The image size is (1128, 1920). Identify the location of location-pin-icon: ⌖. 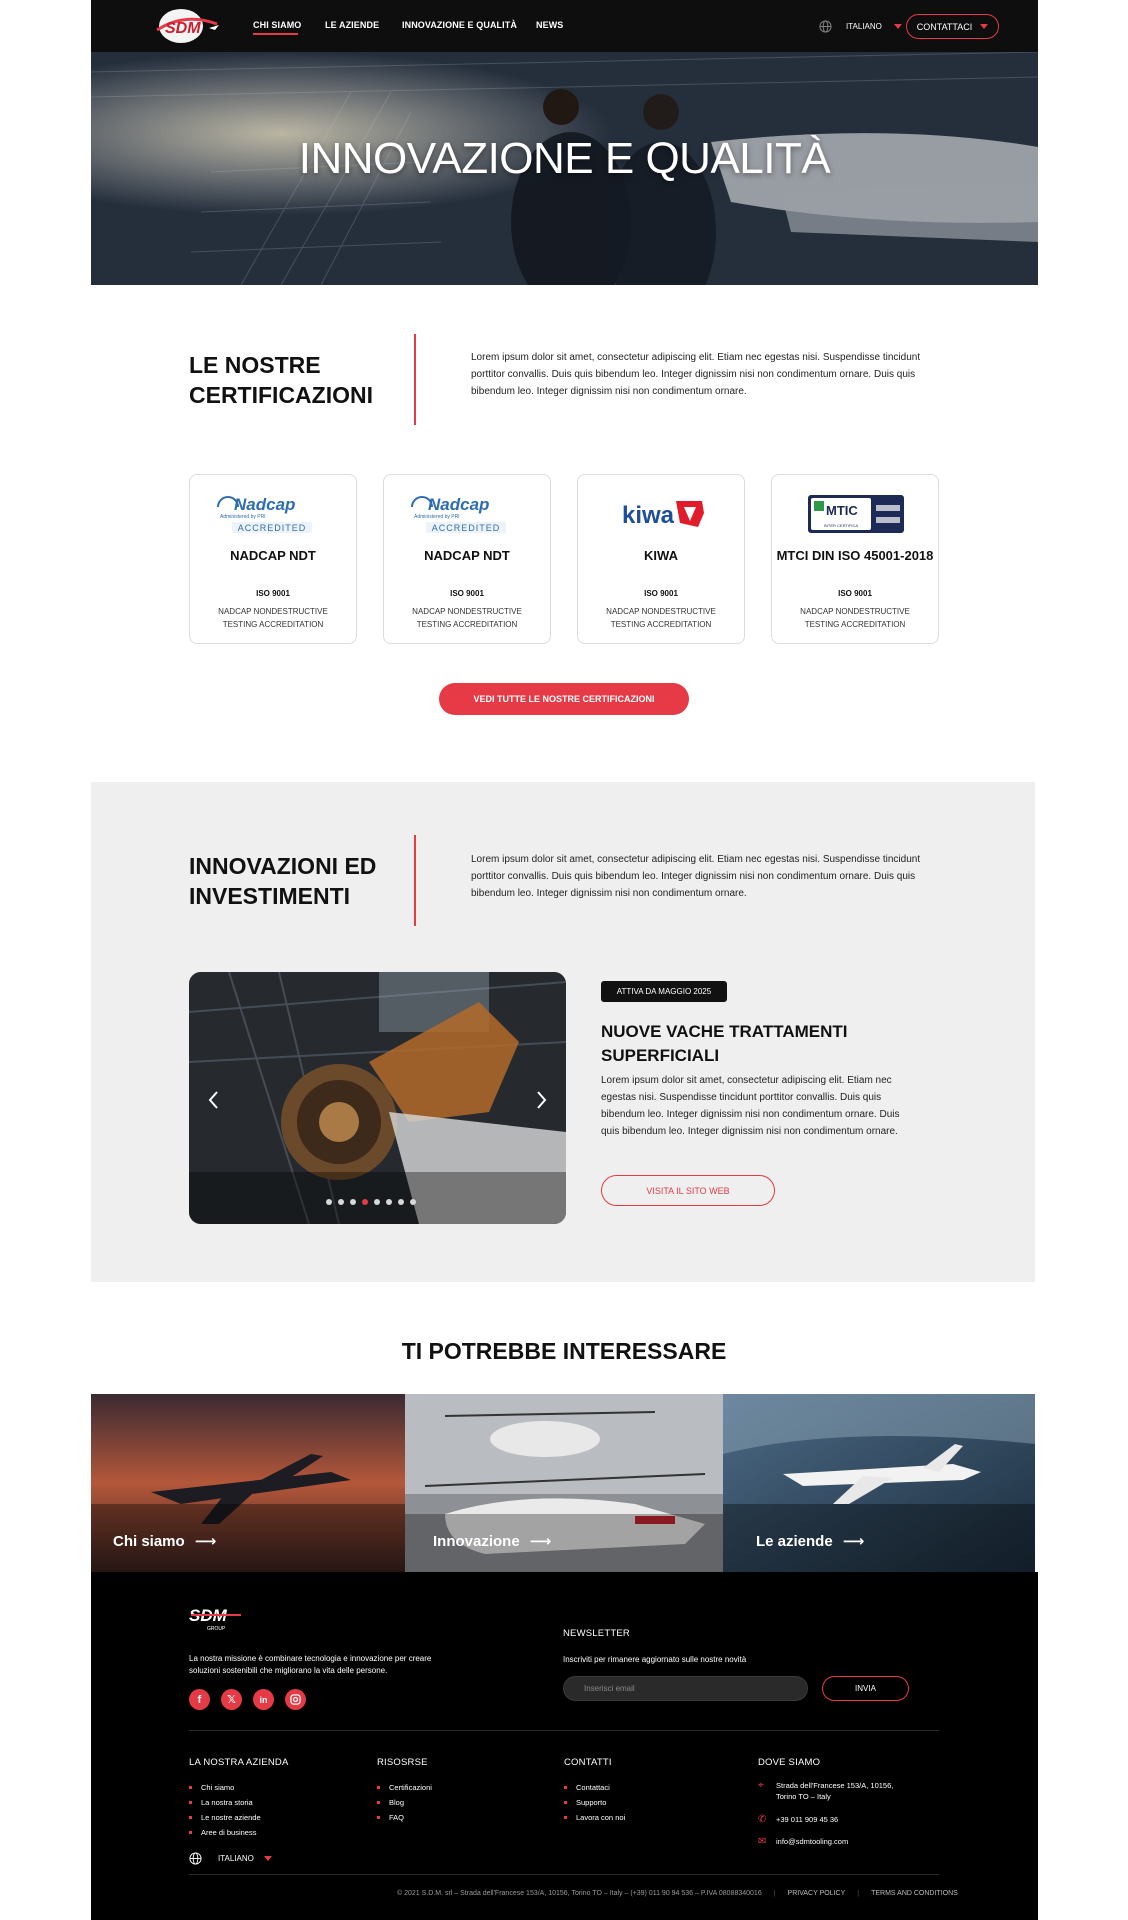
(761, 1785).